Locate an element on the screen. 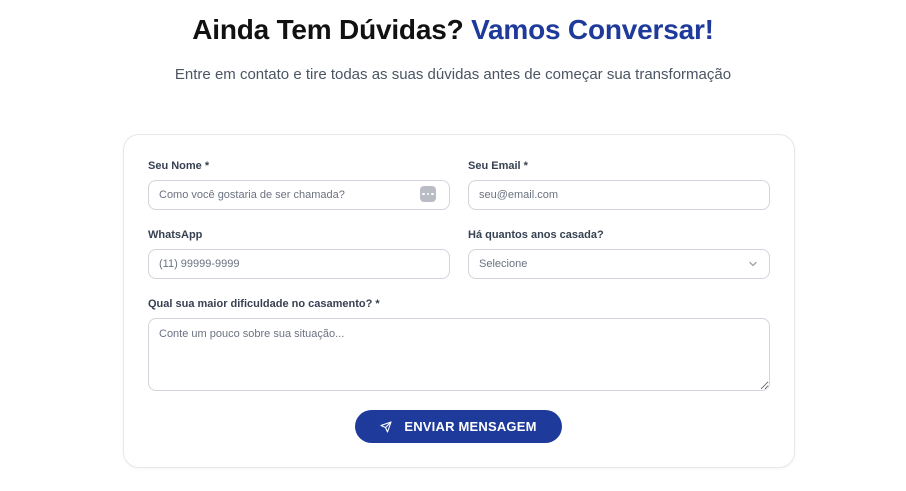 The height and width of the screenshot is (491, 906). email-input is located at coordinates (619, 195).